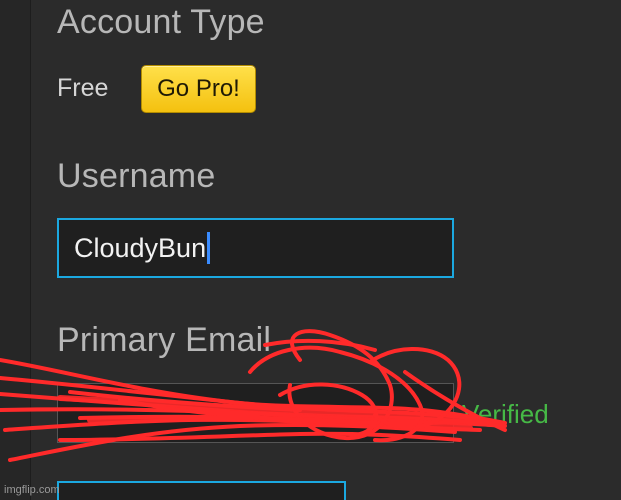 This screenshot has height=500, width=621. What do you see at coordinates (164, 340) in the screenshot?
I see `primary-email-heading: Primary Email` at bounding box center [164, 340].